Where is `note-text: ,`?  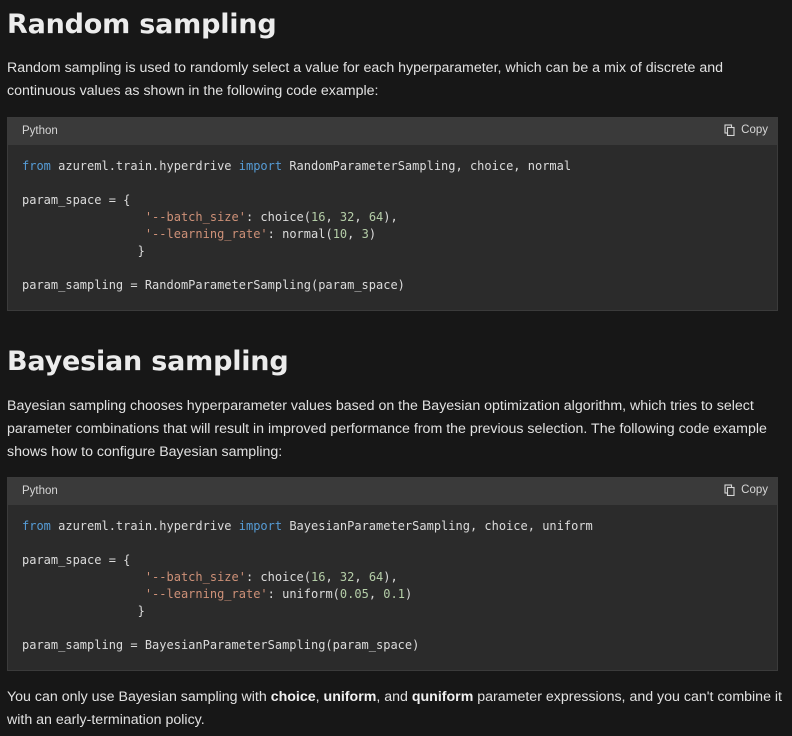
note-text: , is located at coordinates (319, 697).